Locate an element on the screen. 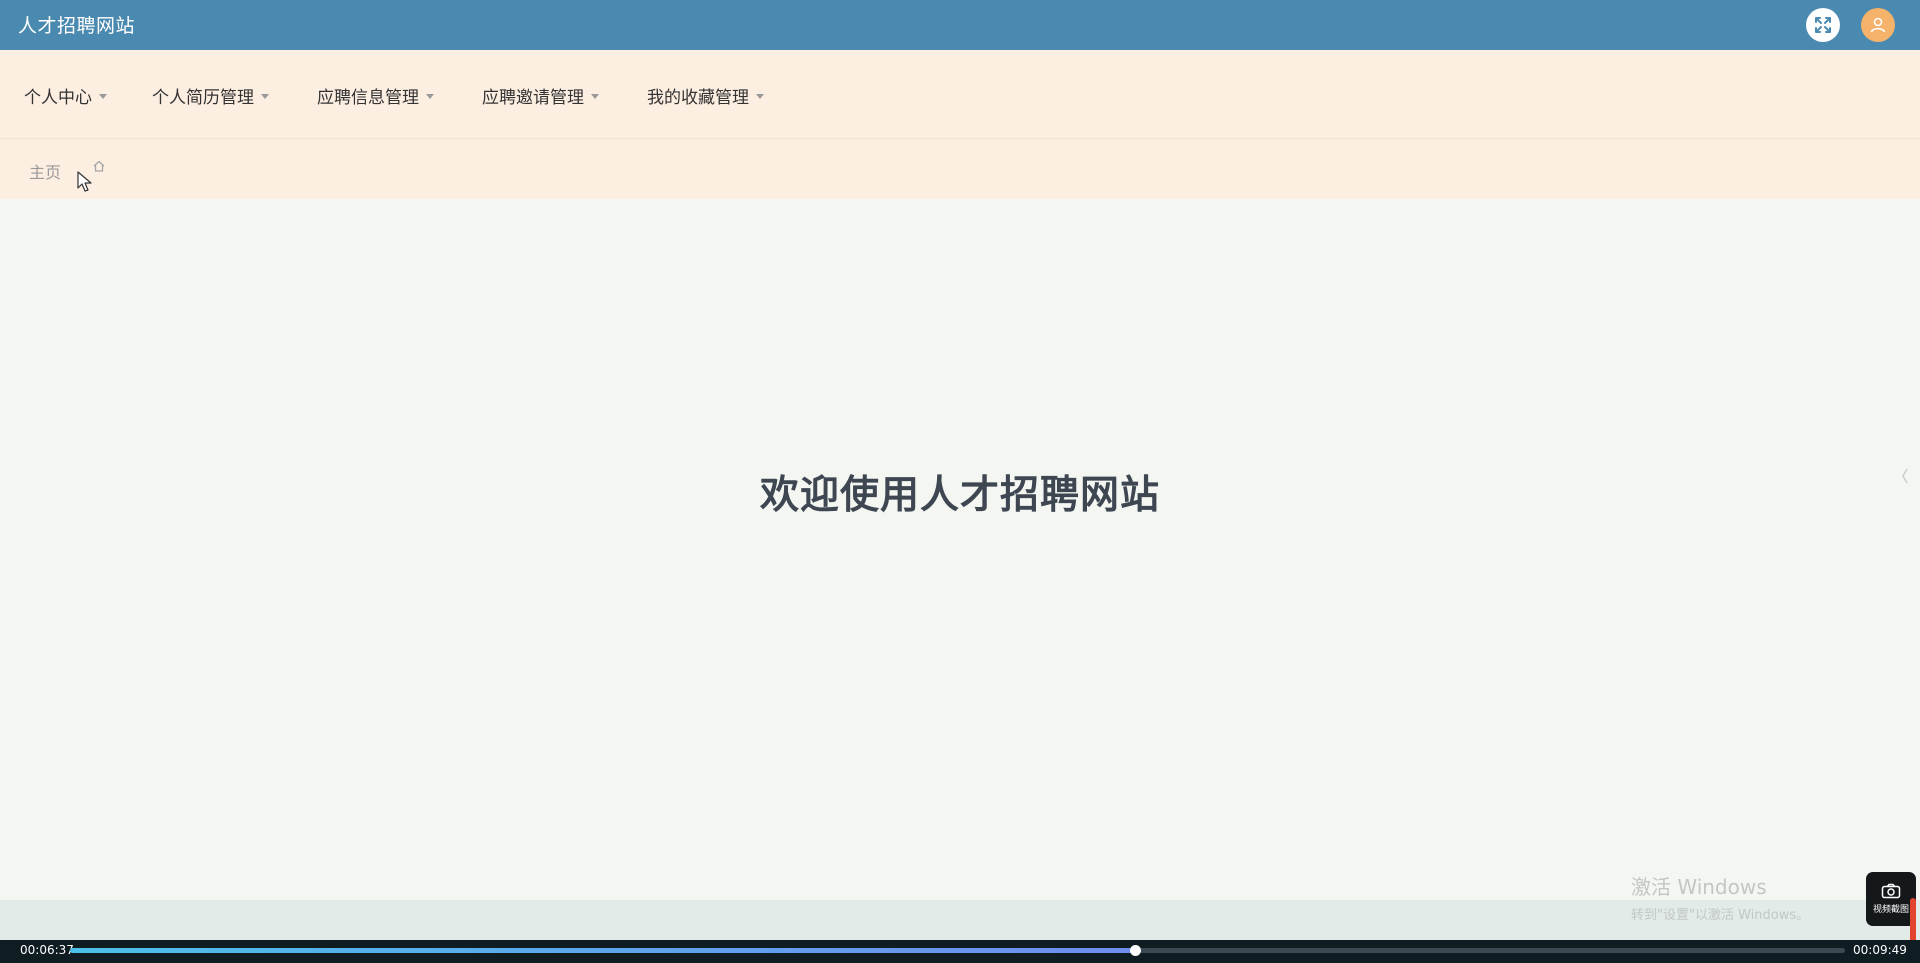  nav-item-label: 我的收藏管理 is located at coordinates (698, 98).